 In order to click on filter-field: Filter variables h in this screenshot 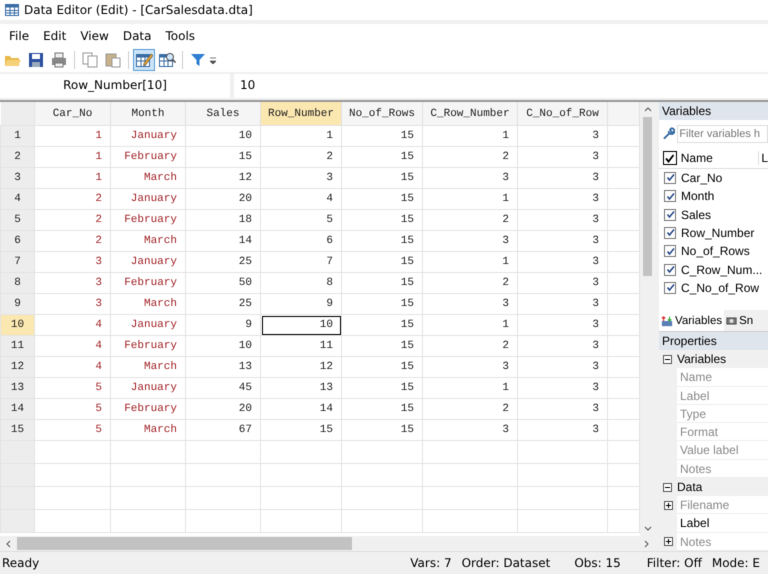, I will do `click(722, 134)`.